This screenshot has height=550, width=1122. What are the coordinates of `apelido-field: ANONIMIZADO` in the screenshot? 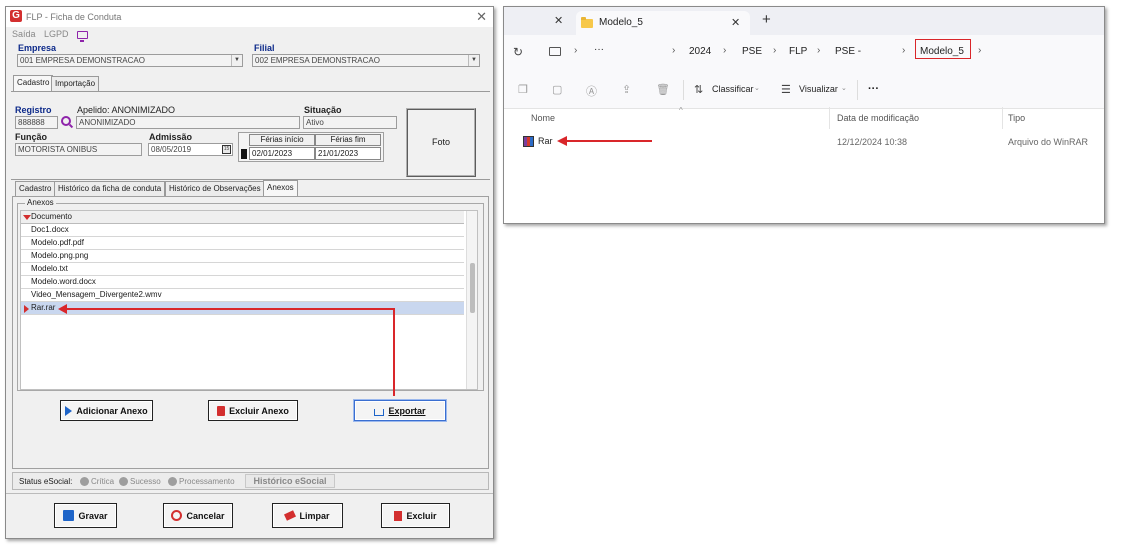 It's located at (188, 122).